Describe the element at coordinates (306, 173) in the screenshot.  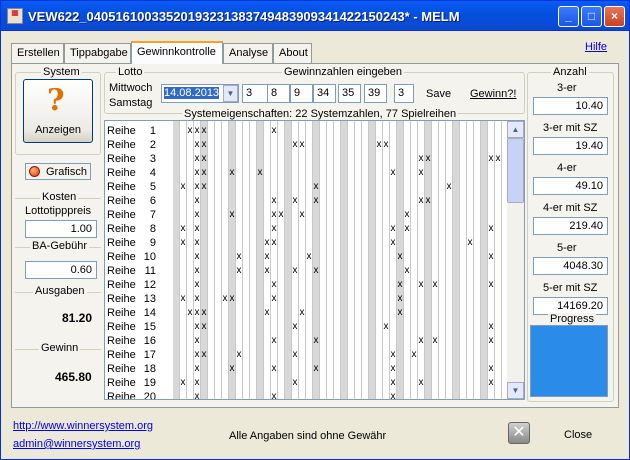
I see `table-row: Reihe 4 x x x x x x` at that location.